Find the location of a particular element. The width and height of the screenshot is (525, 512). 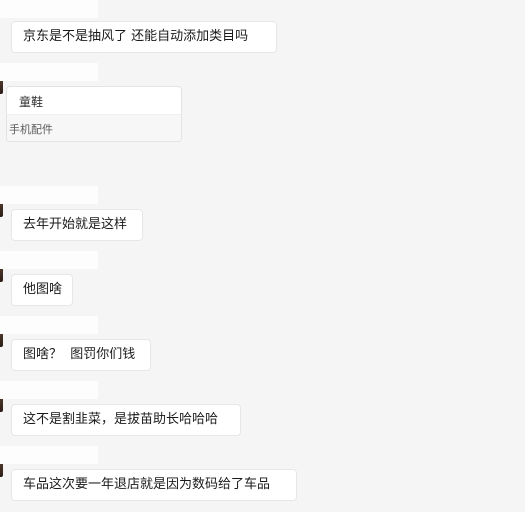

message-text: 他图啥 is located at coordinates (43, 289).